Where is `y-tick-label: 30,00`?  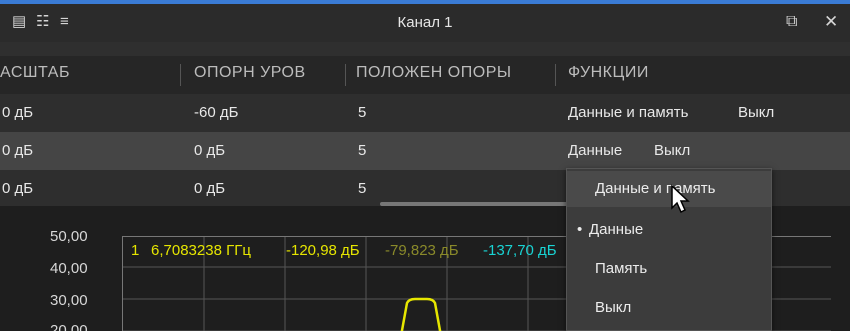
y-tick-label: 30,00 is located at coordinates (69, 300).